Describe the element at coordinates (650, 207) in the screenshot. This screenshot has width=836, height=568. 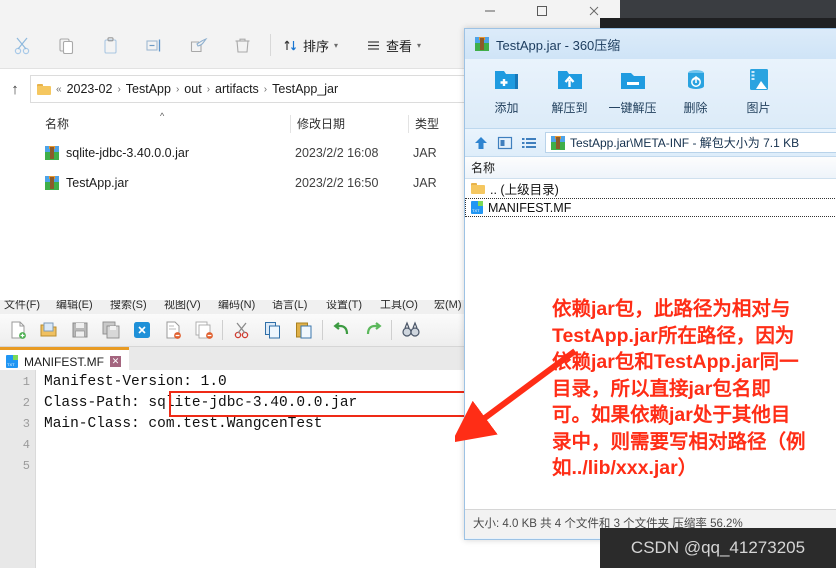
I see `list-item: MANIFEST.MF` at that location.